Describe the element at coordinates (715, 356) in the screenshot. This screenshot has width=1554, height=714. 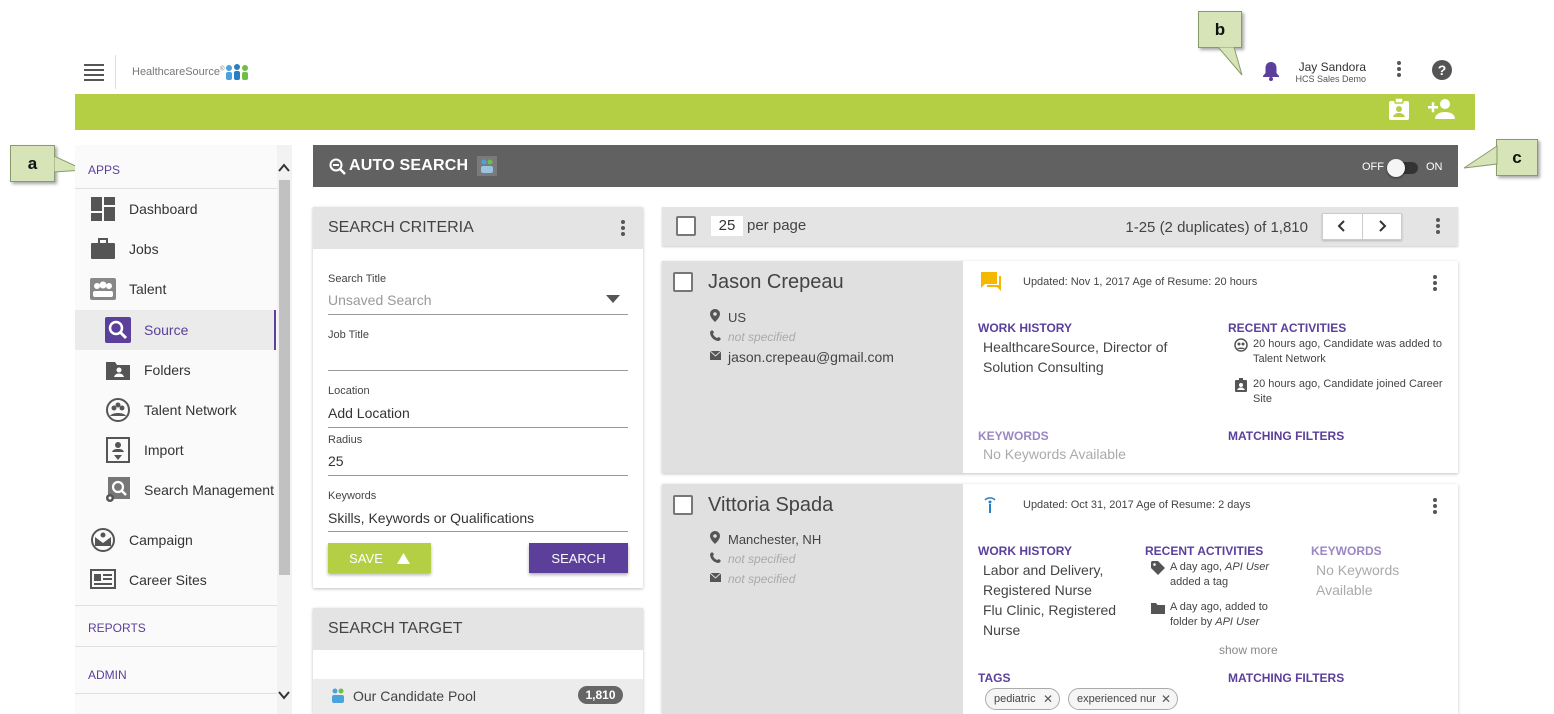
I see `email-icon` at that location.